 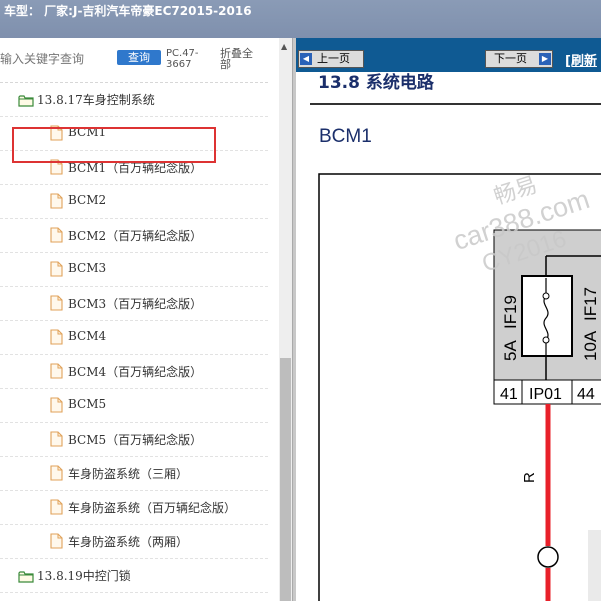 I want to click on tree-item-label: BCM4（百万辆纪念版）, so click(x=135, y=372).